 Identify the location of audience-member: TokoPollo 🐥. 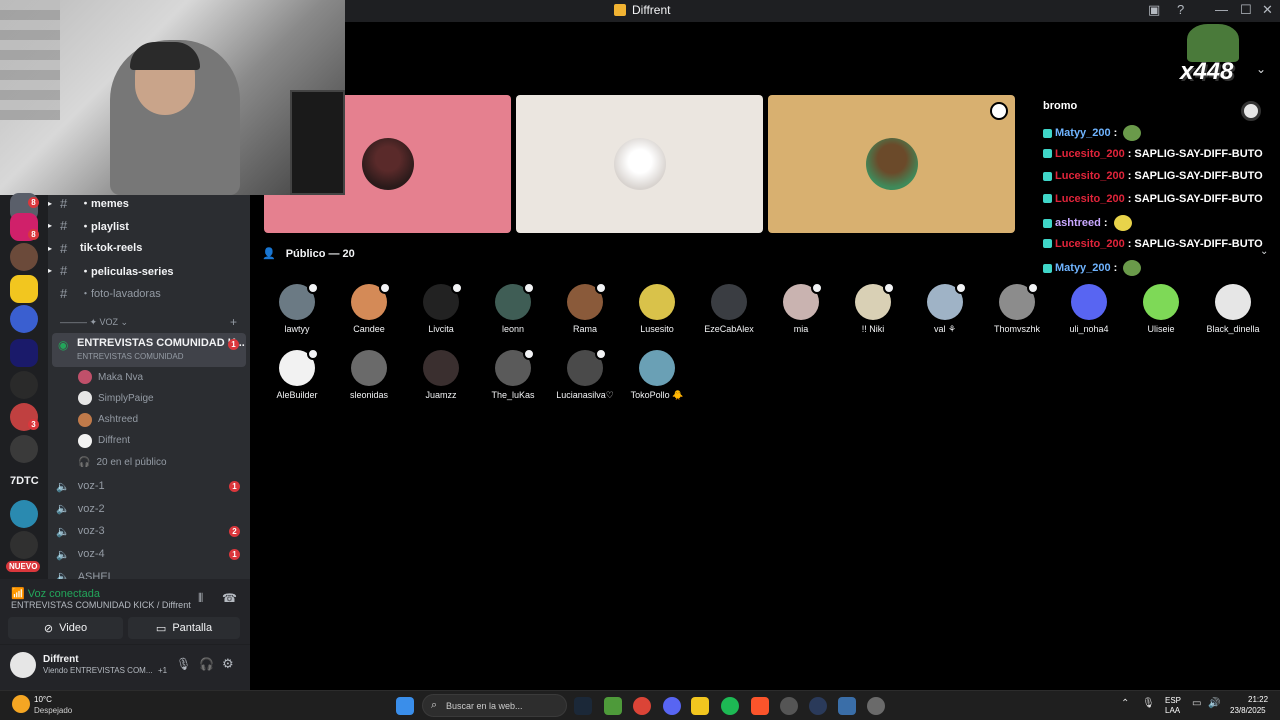
(657, 375).